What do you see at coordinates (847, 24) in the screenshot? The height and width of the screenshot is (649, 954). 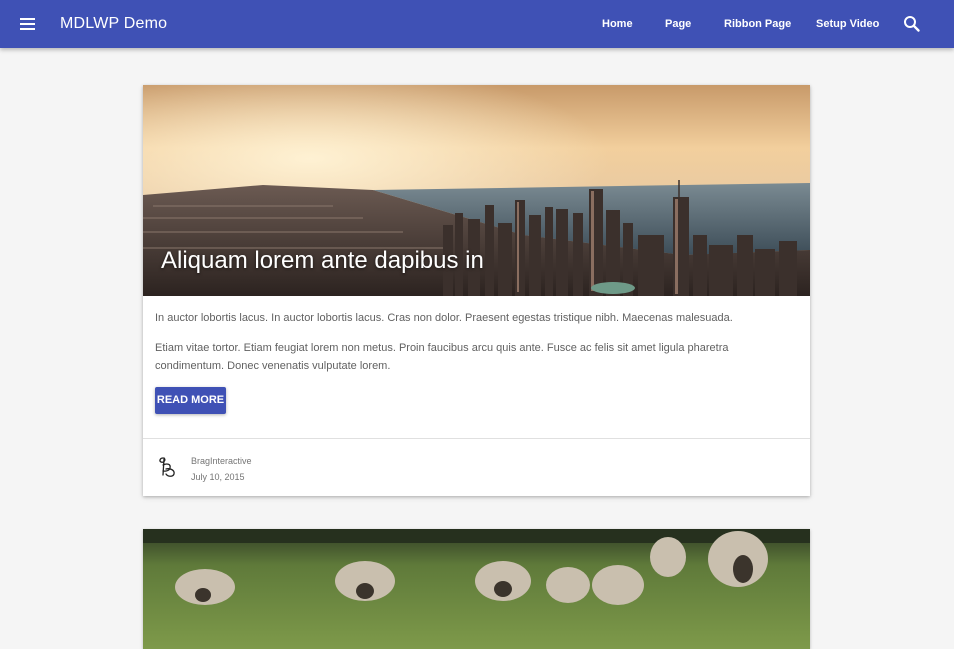 I see `nav-setup-video: Setup Video` at bounding box center [847, 24].